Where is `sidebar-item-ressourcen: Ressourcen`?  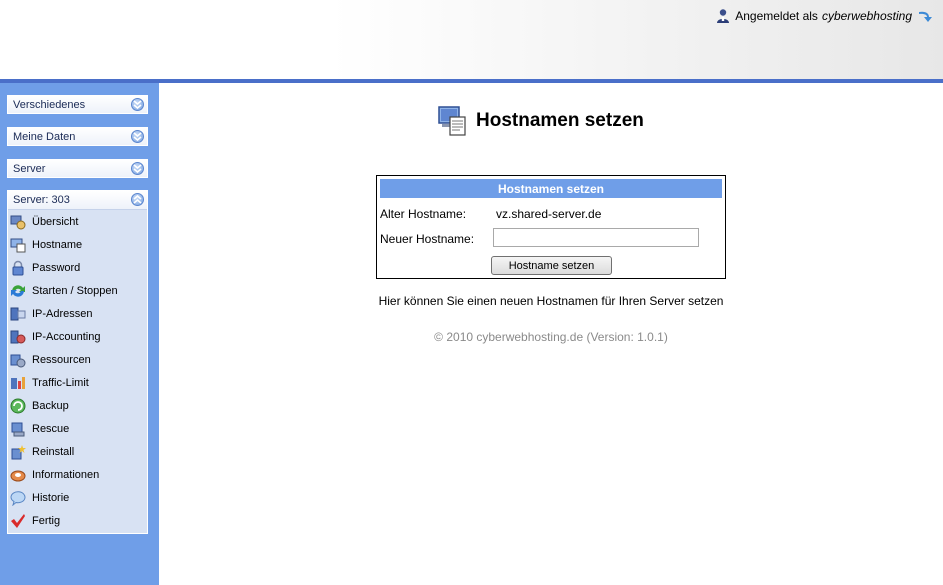 sidebar-item-ressourcen: Ressourcen is located at coordinates (77, 359).